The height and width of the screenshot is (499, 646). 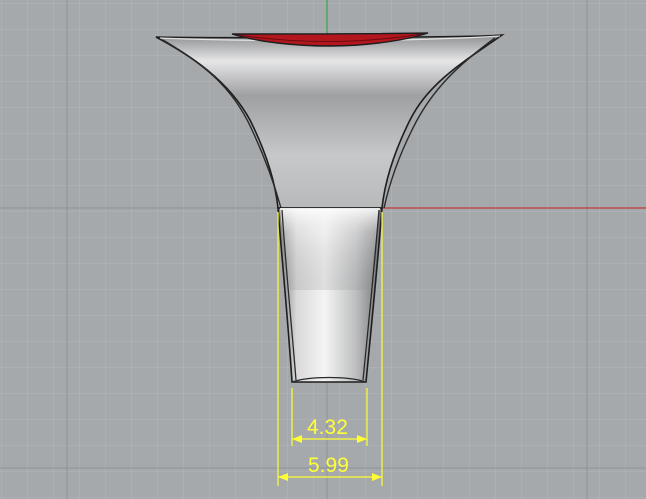 What do you see at coordinates (328, 465) in the screenshot?
I see `dim-outer-value: 5.99` at bounding box center [328, 465].